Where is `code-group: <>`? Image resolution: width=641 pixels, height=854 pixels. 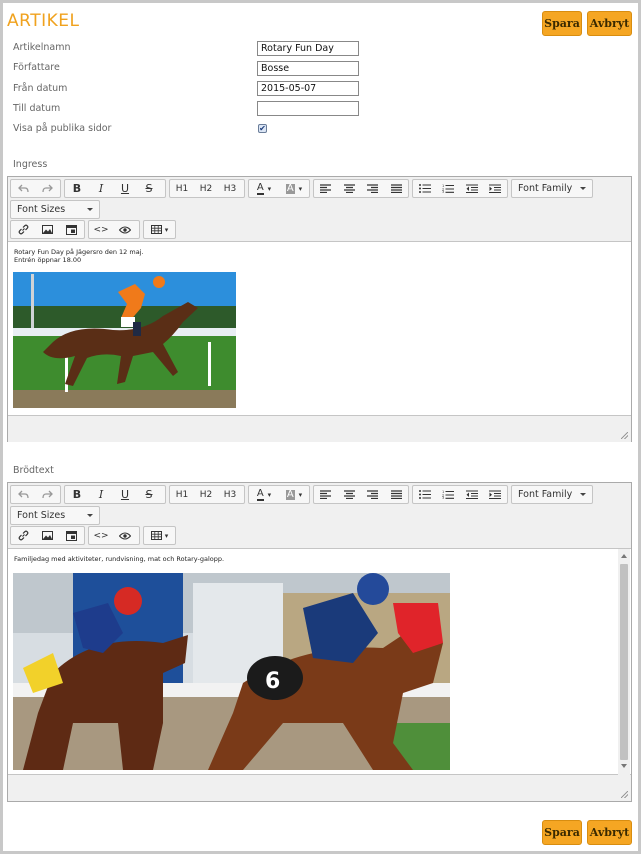 code-group: <> is located at coordinates (114, 535).